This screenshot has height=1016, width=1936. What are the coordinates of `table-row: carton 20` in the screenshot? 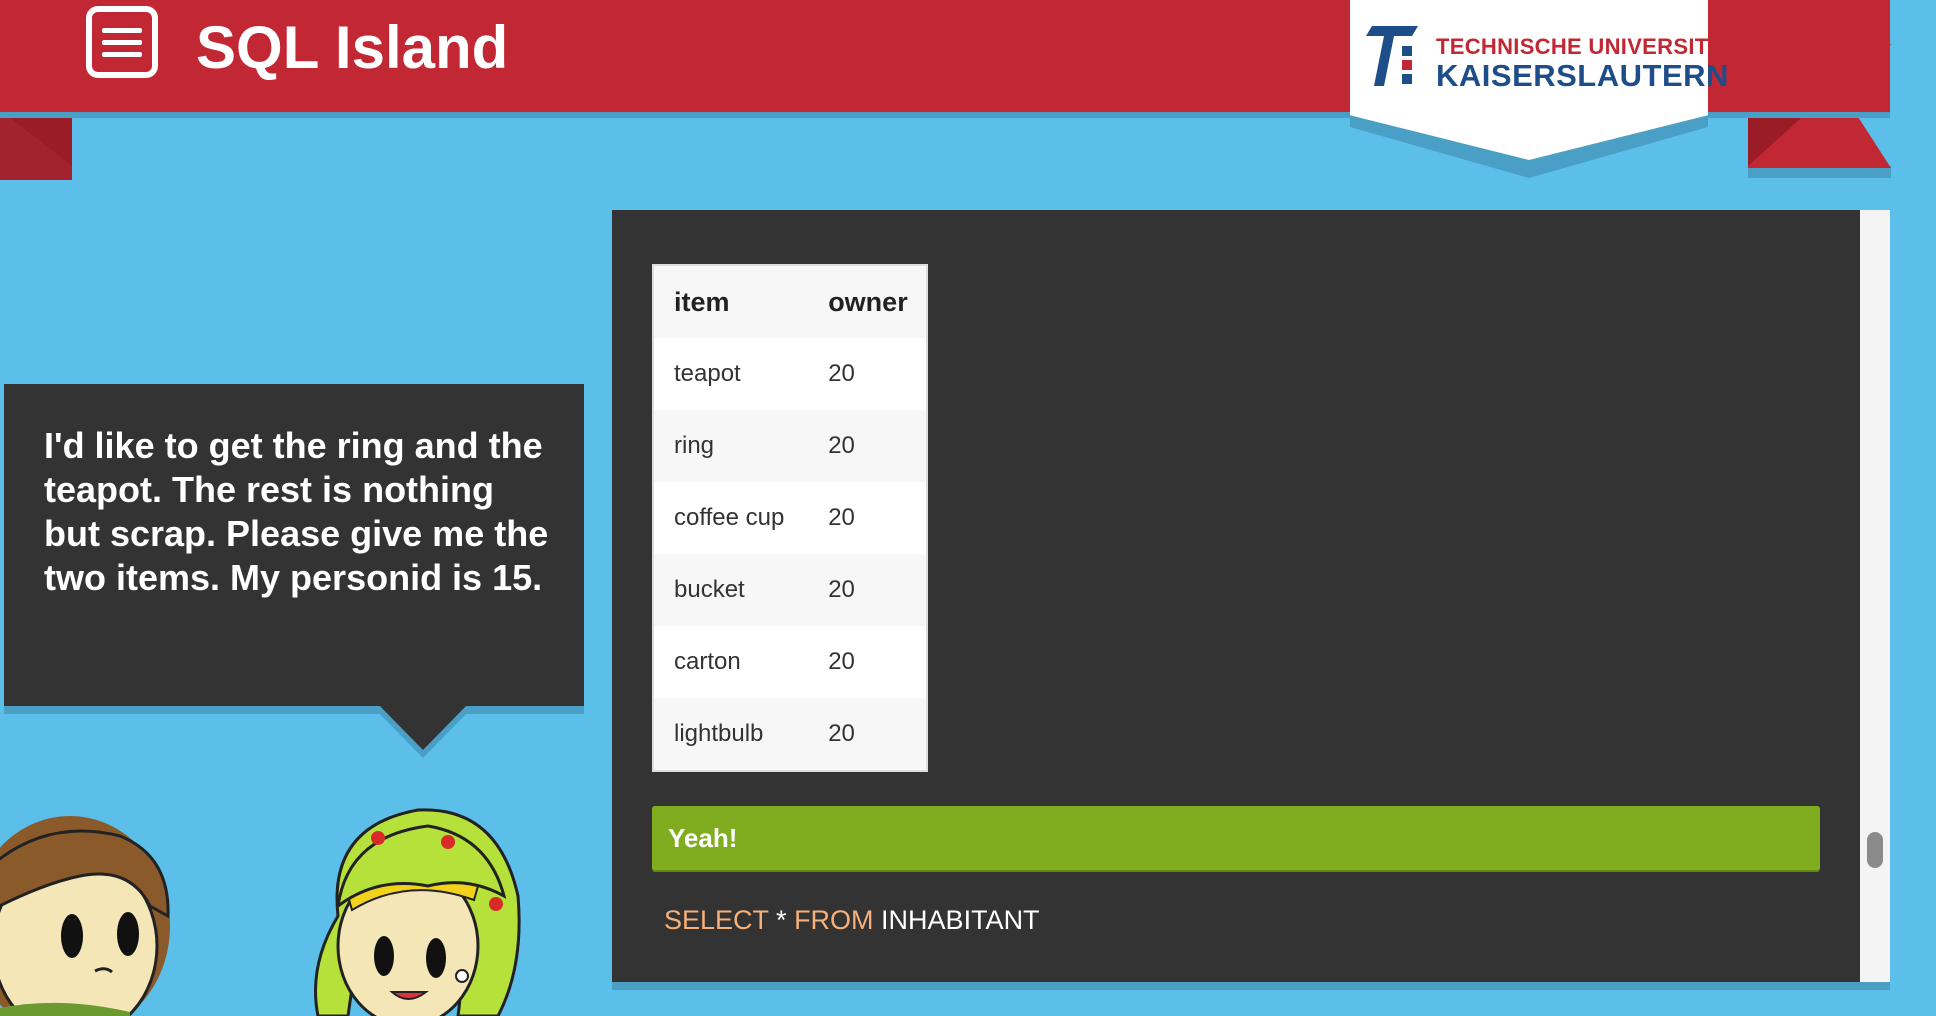 It's located at (790, 662).